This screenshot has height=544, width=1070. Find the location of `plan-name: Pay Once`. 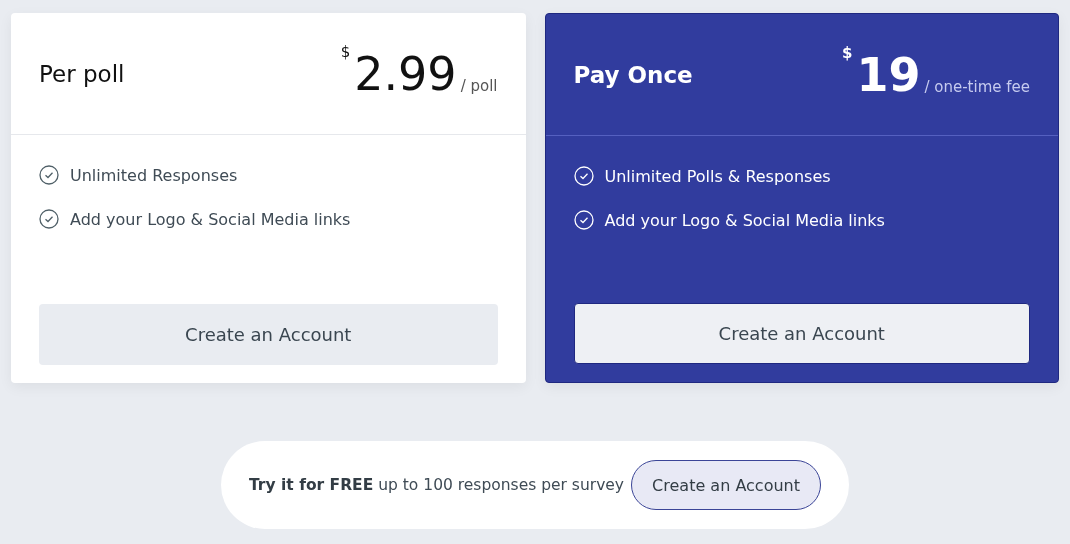

plan-name: Pay Once is located at coordinates (633, 74).